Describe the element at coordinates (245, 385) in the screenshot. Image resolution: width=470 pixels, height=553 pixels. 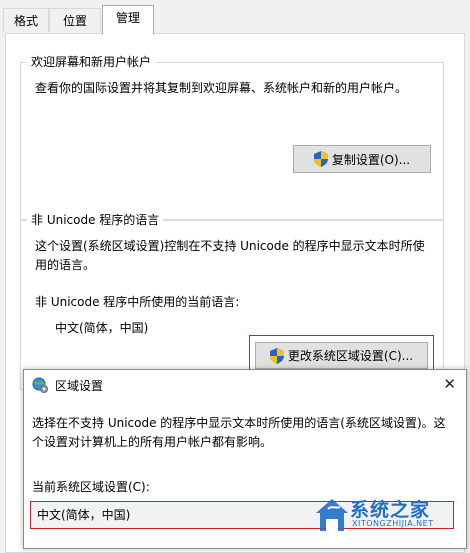
I see `dialog-titlebar: 区域设置 ✕` at that location.